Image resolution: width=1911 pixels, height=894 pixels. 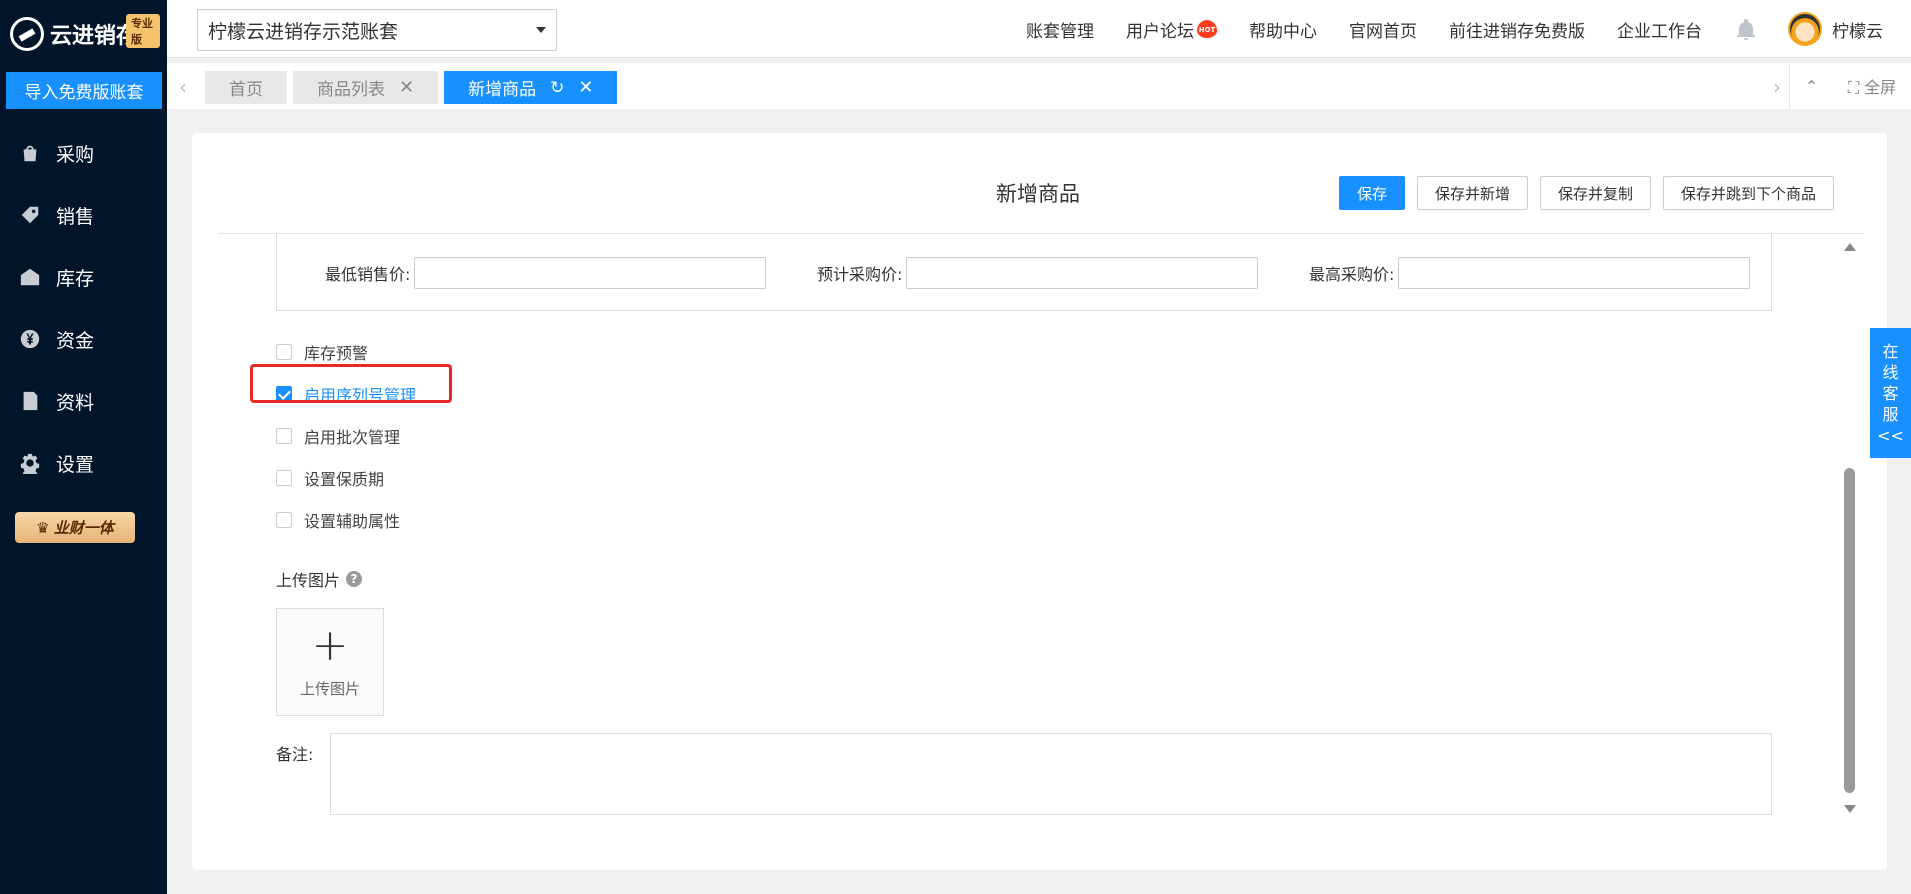 I want to click on option-batch-management: 启用批次管理, so click(x=346, y=436).